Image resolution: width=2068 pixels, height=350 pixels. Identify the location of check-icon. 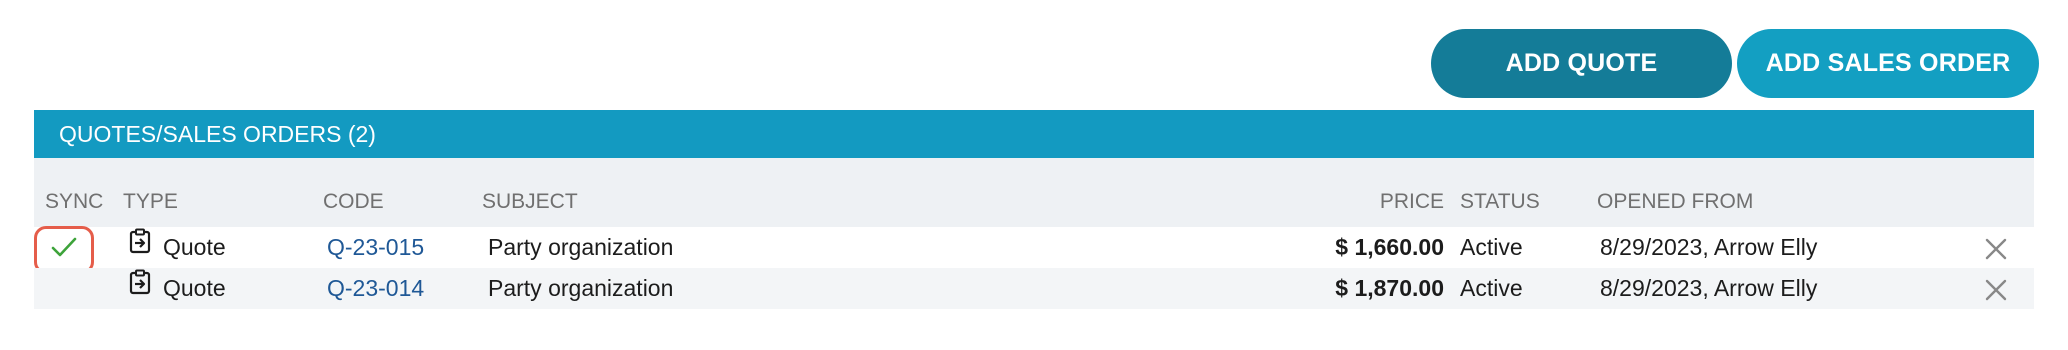
(64, 250).